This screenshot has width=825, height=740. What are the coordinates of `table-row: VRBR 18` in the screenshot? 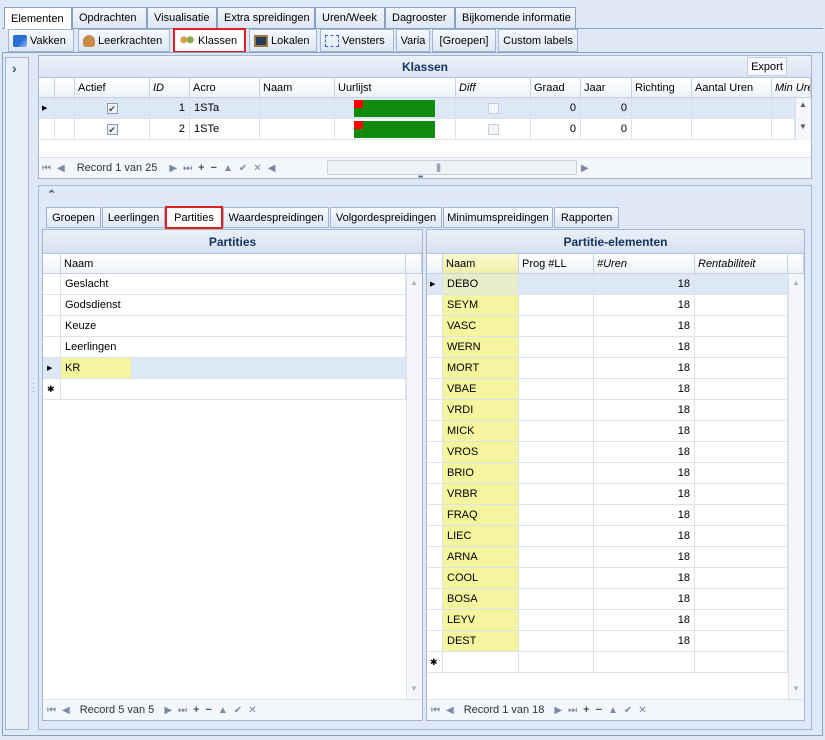 It's located at (607, 494).